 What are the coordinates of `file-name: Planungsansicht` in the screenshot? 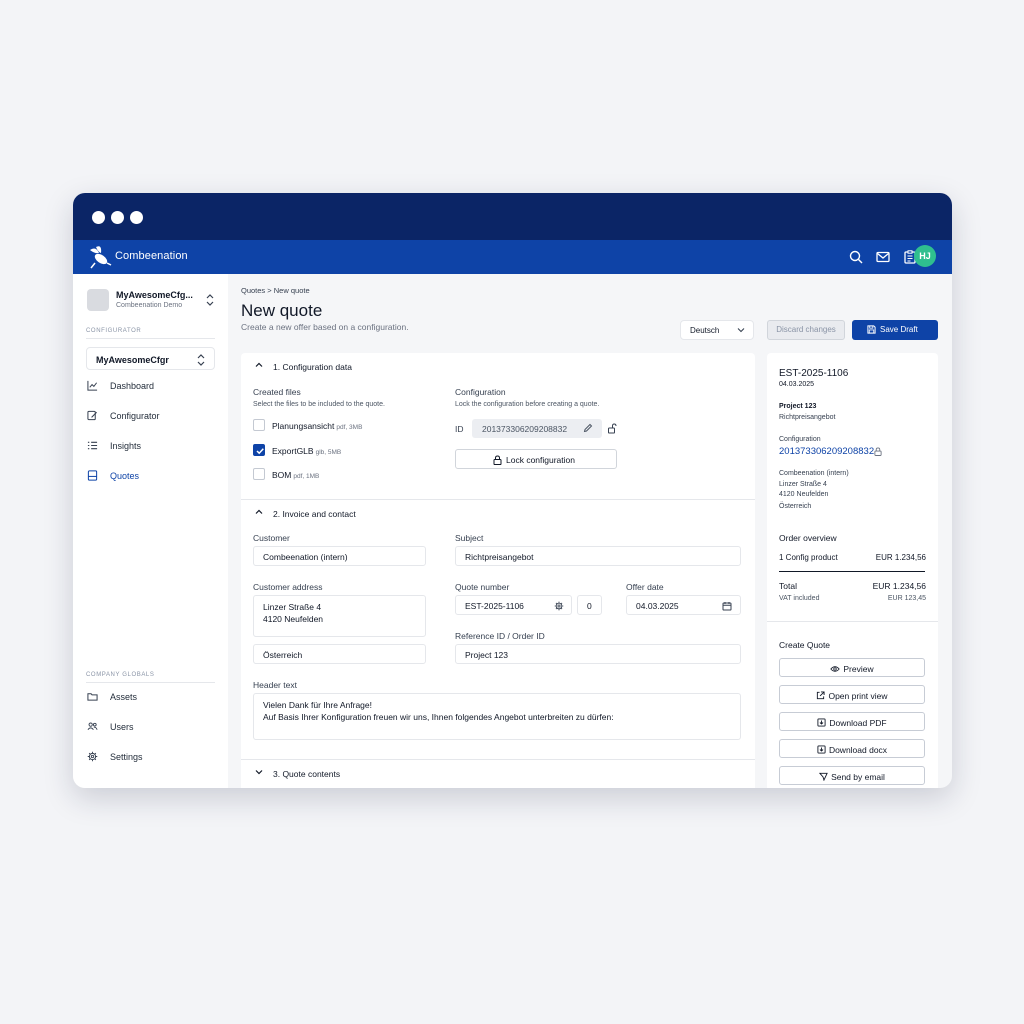 It's located at (303, 426).